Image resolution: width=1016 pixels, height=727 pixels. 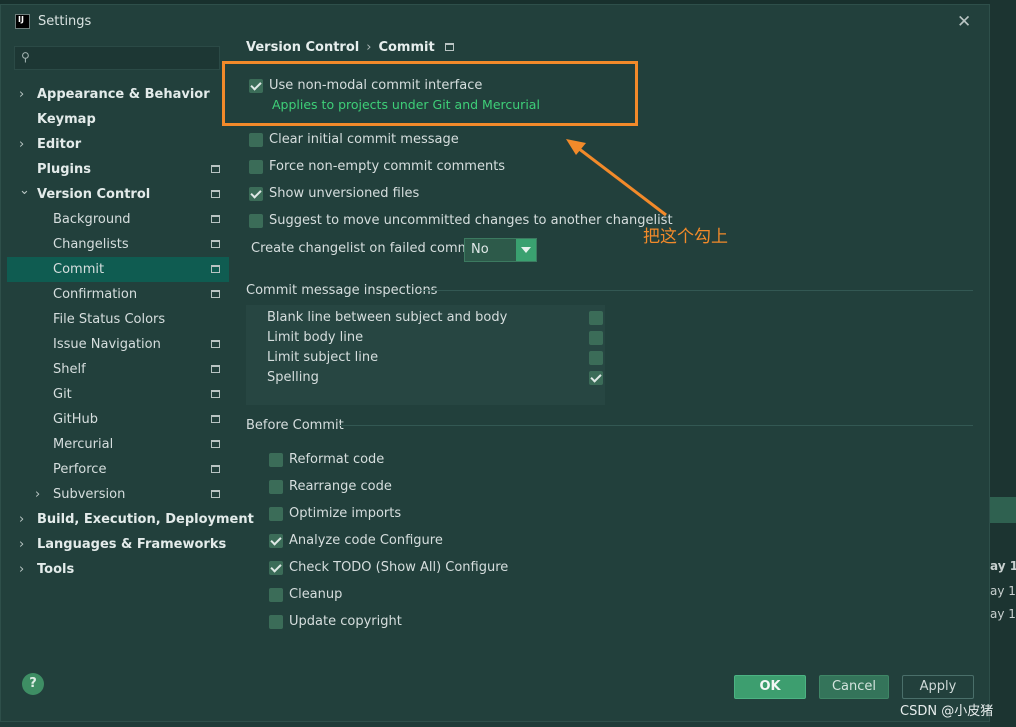 I want to click on failed-commit-label: Create changelist on failed commit:, so click(x=367, y=248).